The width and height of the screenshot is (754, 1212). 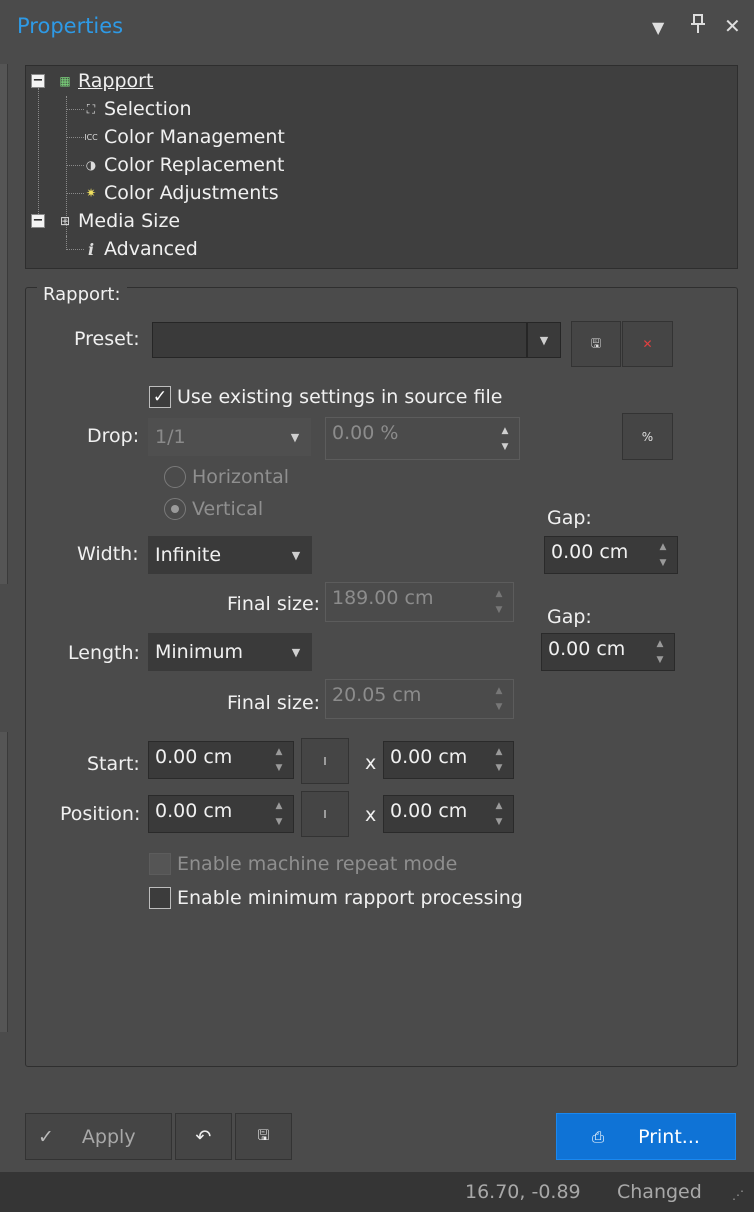 What do you see at coordinates (647, 436) in the screenshot?
I see `percent-button: %` at bounding box center [647, 436].